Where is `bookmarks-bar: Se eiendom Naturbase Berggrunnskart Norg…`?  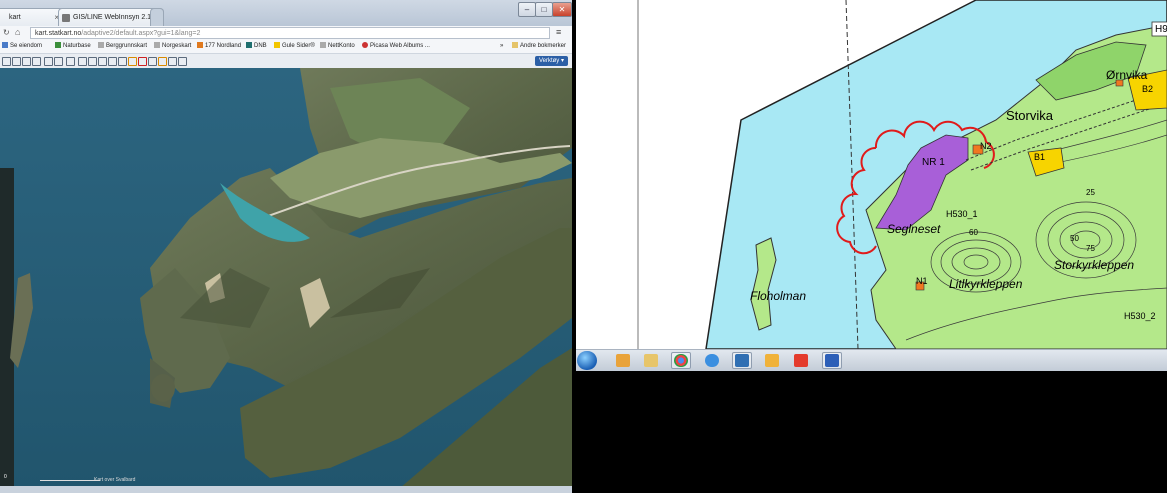
bookmarks-bar: Se eiendom Naturbase Berggrunnskart Norg… is located at coordinates (286, 47).